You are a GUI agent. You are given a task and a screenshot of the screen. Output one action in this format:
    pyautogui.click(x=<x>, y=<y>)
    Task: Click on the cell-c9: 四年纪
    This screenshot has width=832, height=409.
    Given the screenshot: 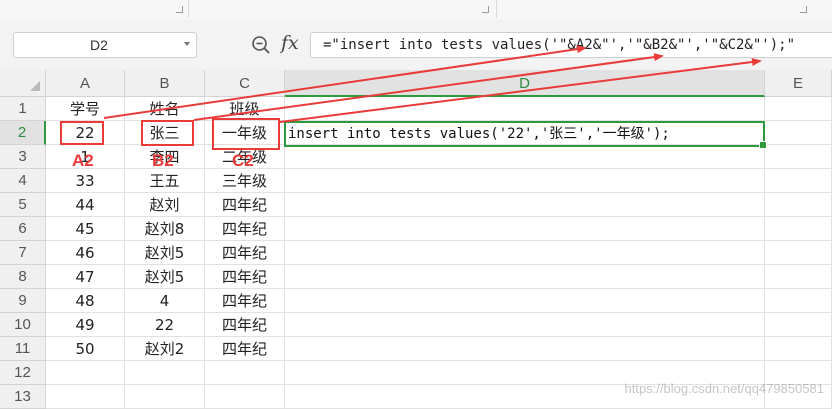 What is the action you would take?
    pyautogui.click(x=245, y=301)
    